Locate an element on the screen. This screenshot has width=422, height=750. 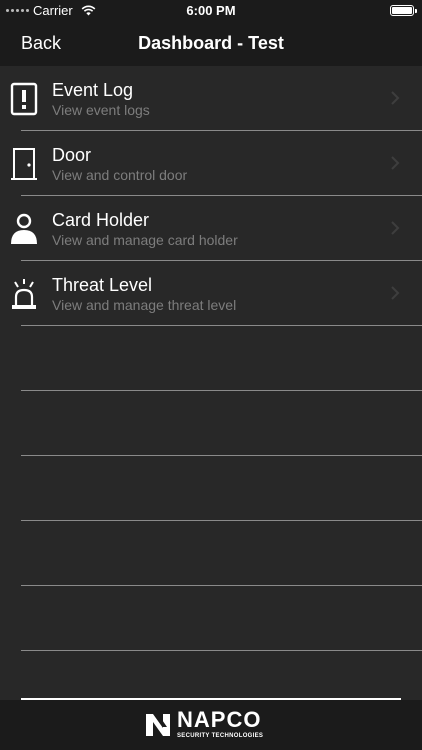
person-icon is located at coordinates (24, 228).